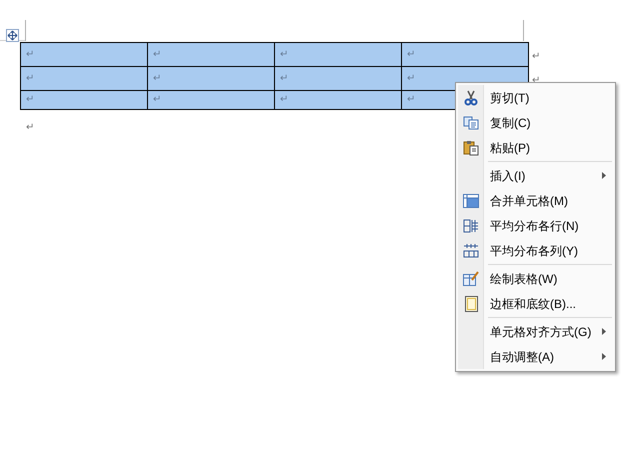  I want to click on menu-item: 平均分布各行(N), so click(535, 225).